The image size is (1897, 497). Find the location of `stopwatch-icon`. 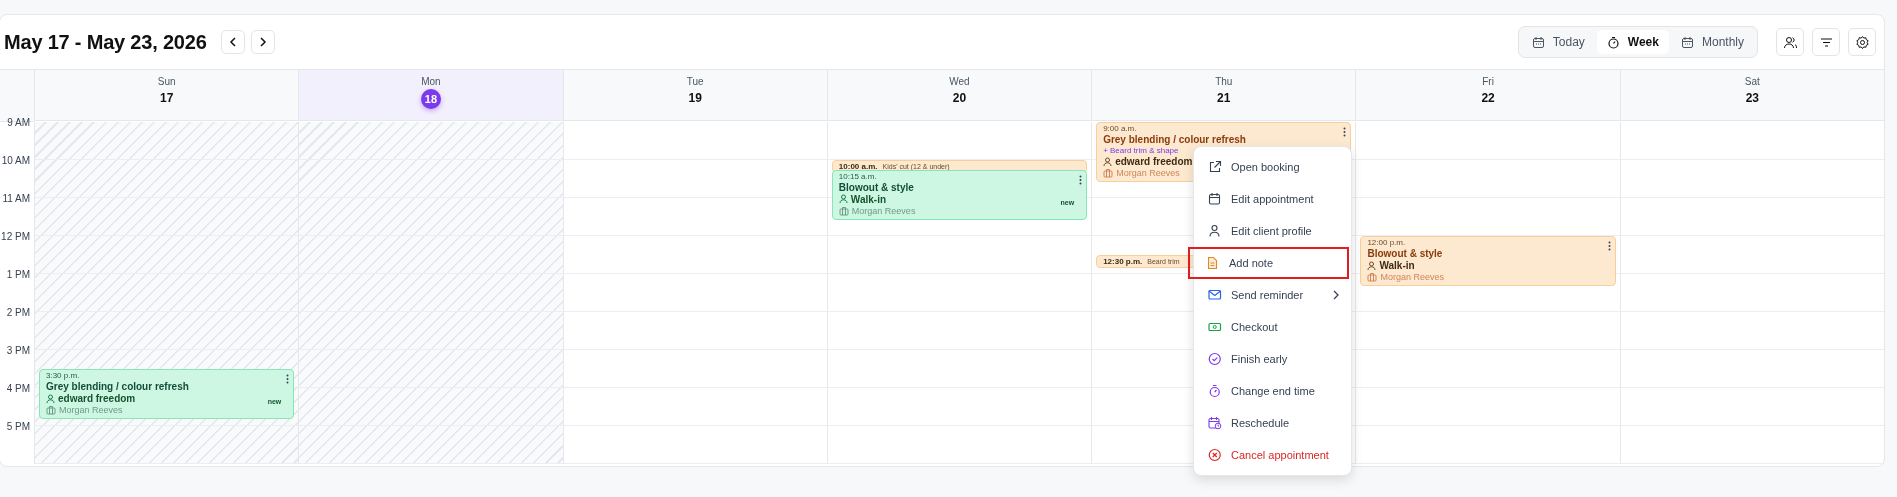

stopwatch-icon is located at coordinates (1613, 42).